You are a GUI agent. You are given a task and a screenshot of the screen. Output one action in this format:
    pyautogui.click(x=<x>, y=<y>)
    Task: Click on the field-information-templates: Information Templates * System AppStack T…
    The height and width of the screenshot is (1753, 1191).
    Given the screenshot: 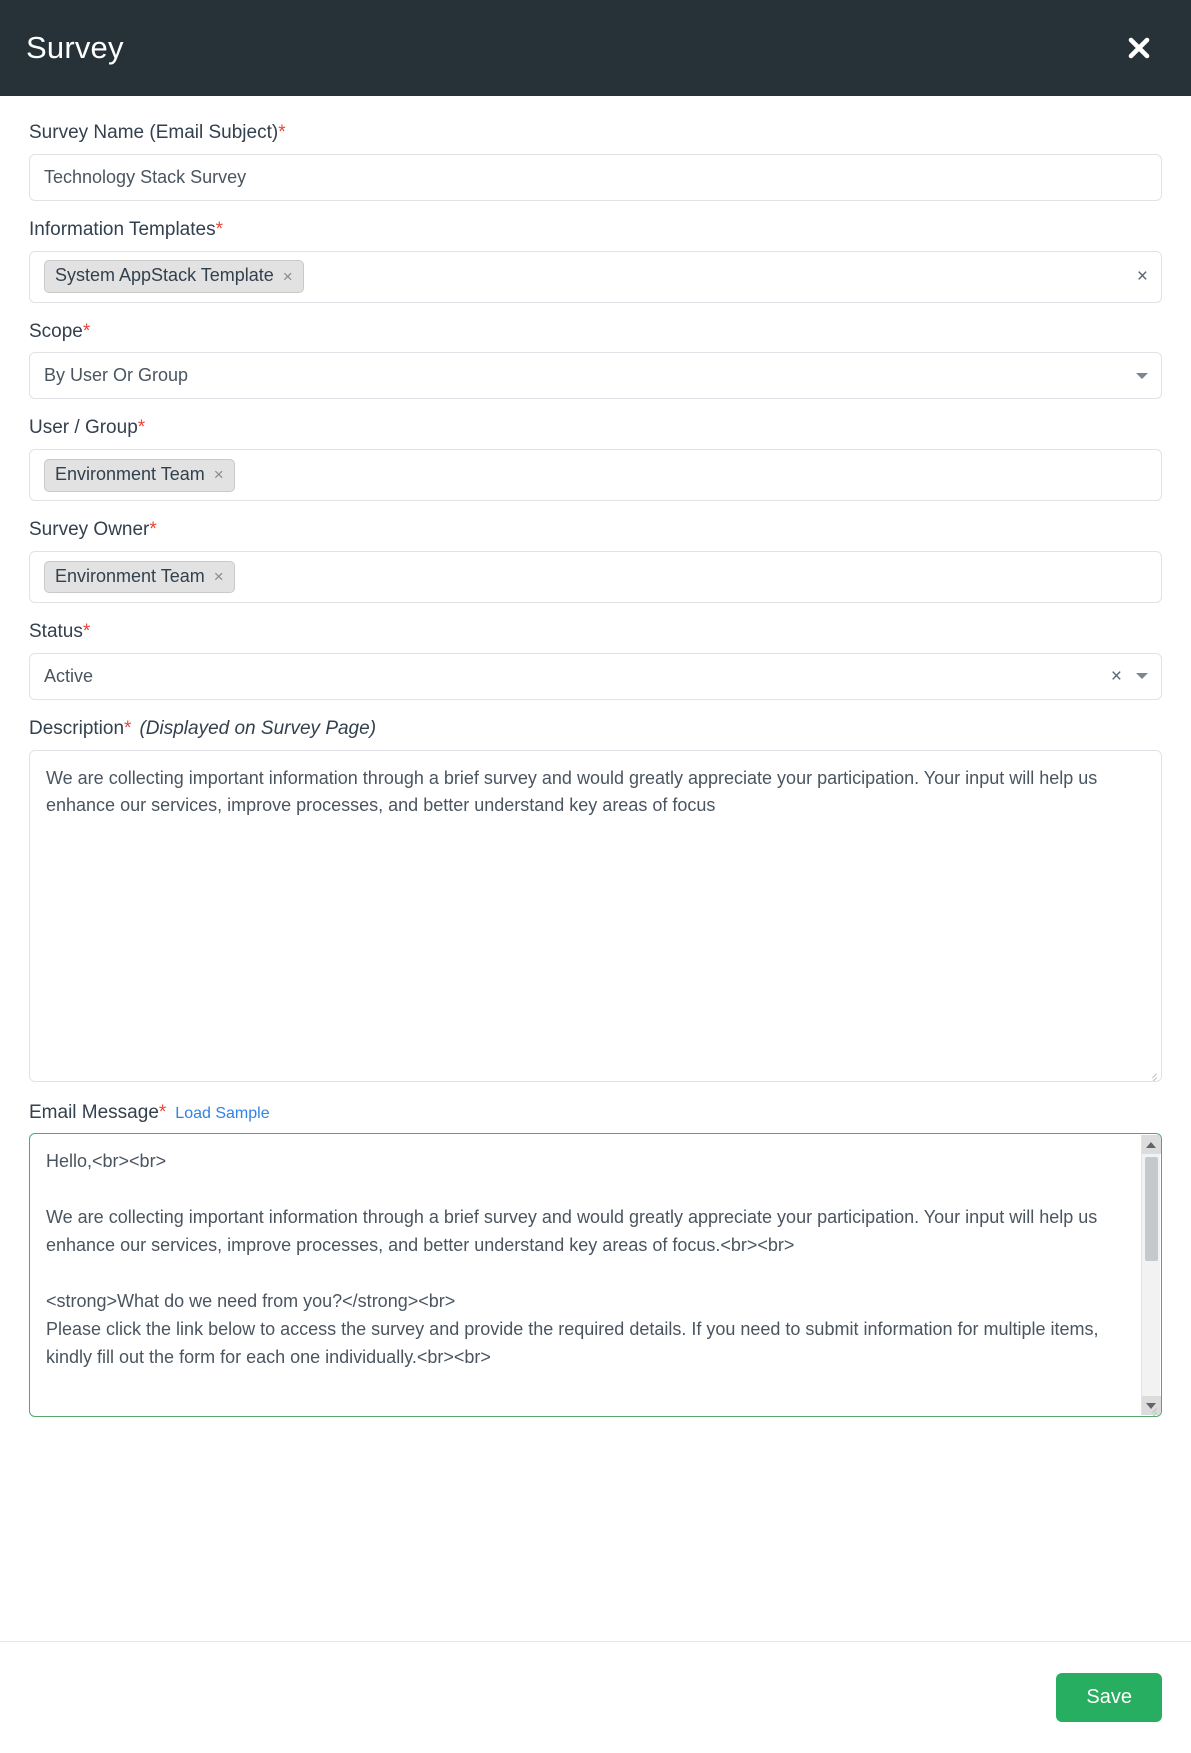 What is the action you would take?
    pyautogui.click(x=595, y=261)
    